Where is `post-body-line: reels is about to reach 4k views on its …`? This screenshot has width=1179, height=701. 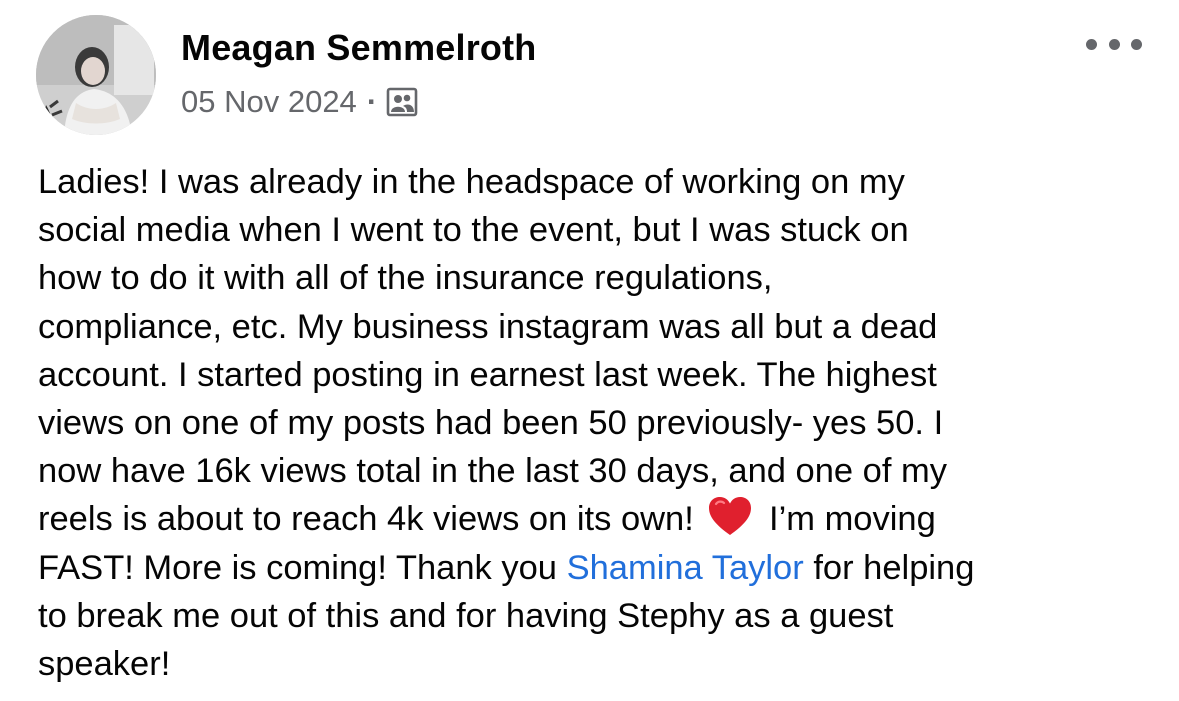
post-body-line: reels is about to reach 4k views on its … is located at coordinates (598, 519).